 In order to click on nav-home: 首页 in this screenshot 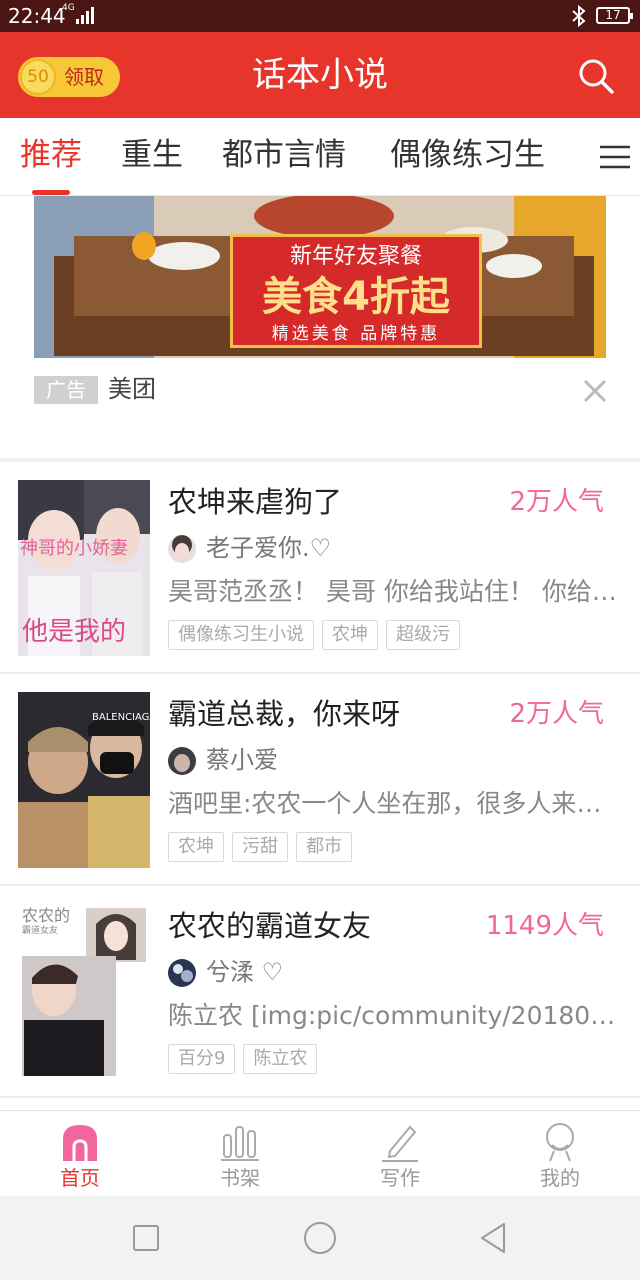, I will do `click(80, 1154)`.